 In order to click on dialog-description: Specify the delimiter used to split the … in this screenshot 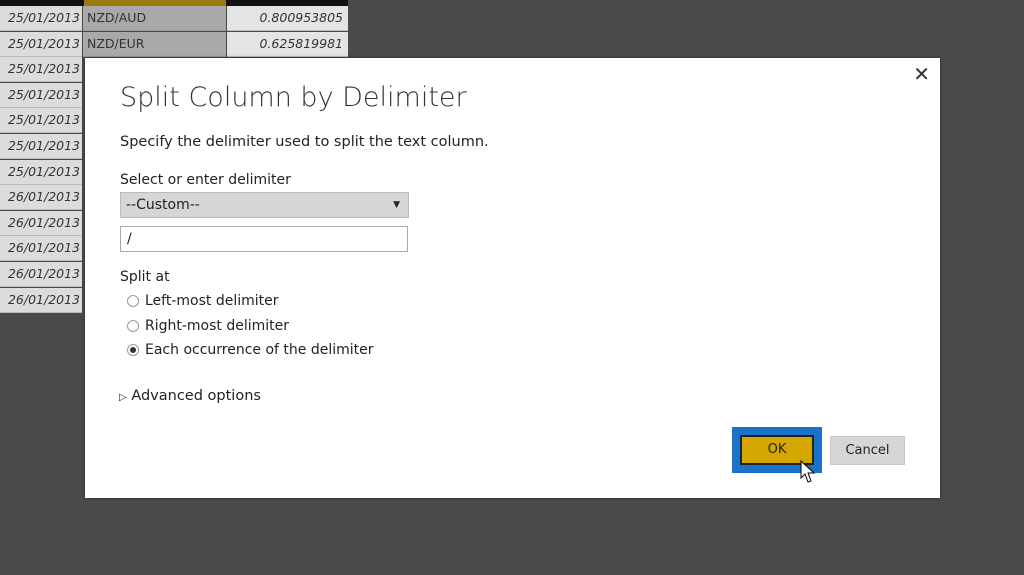, I will do `click(304, 142)`.